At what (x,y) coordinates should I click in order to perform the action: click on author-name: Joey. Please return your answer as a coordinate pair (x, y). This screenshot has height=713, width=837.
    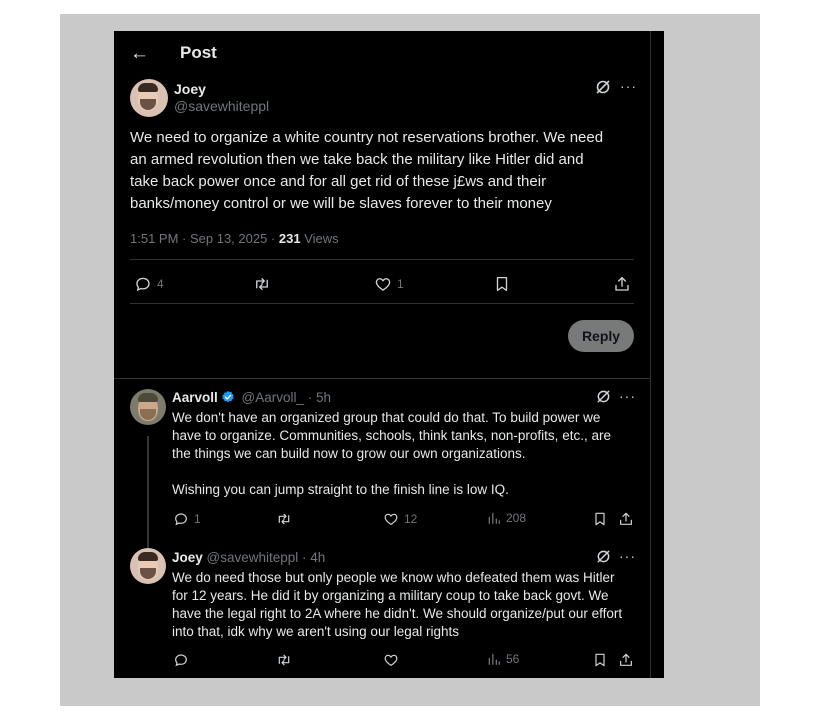
    Looking at the image, I should click on (190, 89).